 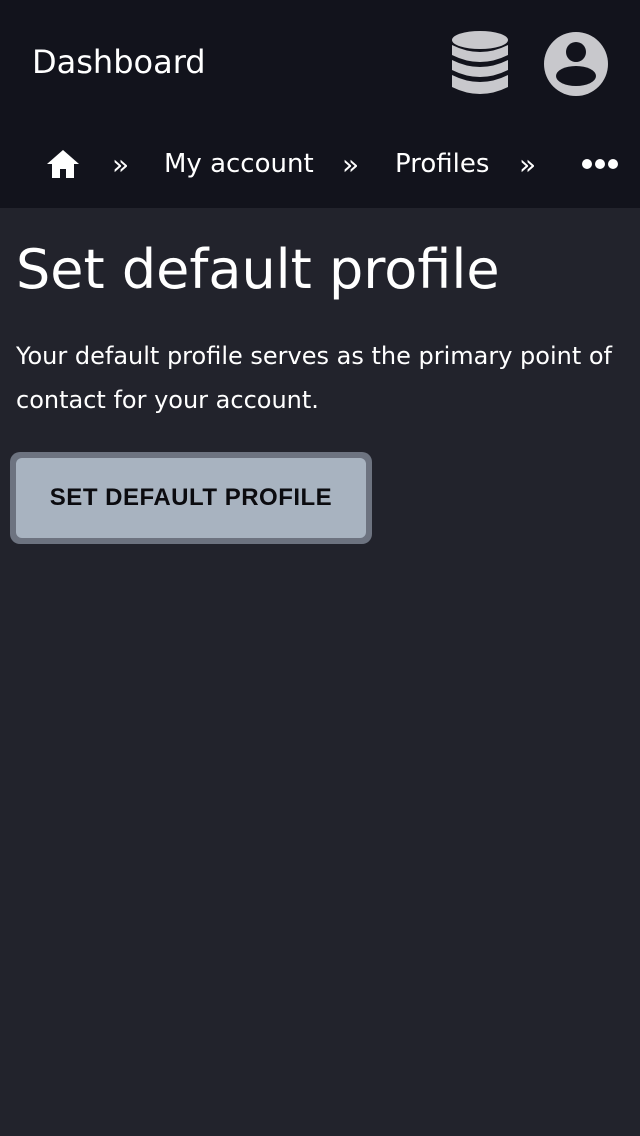 I want to click on set-default-profile-button: SET DEFAULT PROFILE, so click(x=191, y=498).